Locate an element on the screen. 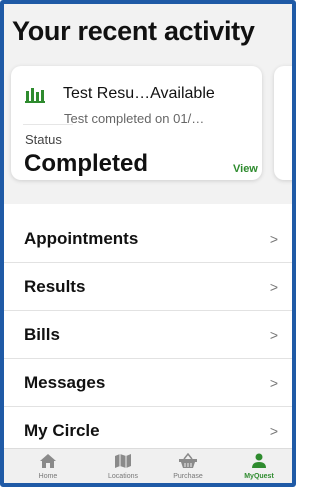 The width and height of the screenshot is (320, 487). bar-chart-icon is located at coordinates (35, 97).